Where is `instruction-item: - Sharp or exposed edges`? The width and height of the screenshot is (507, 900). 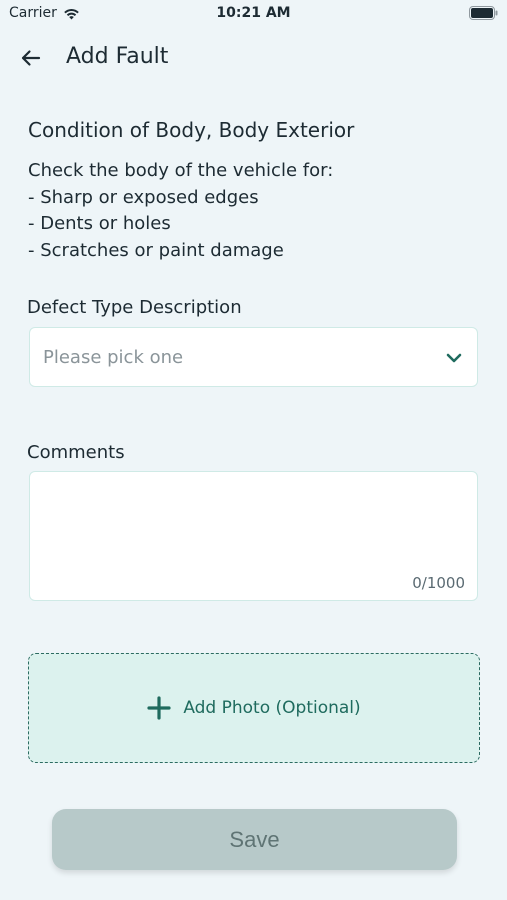
instruction-item: - Sharp or exposed edges is located at coordinates (143, 197).